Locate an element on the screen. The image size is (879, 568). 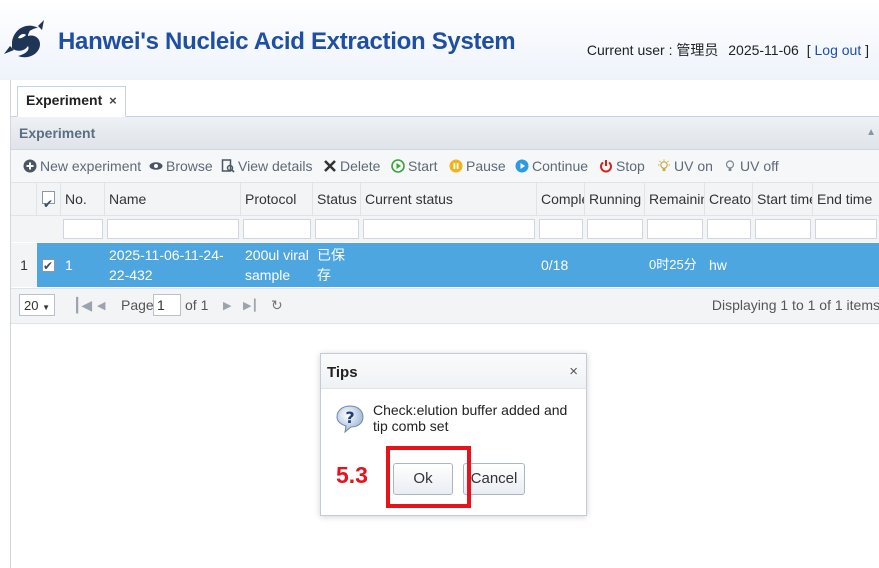
page-size-select: 20 ▼ is located at coordinates (37, 305).